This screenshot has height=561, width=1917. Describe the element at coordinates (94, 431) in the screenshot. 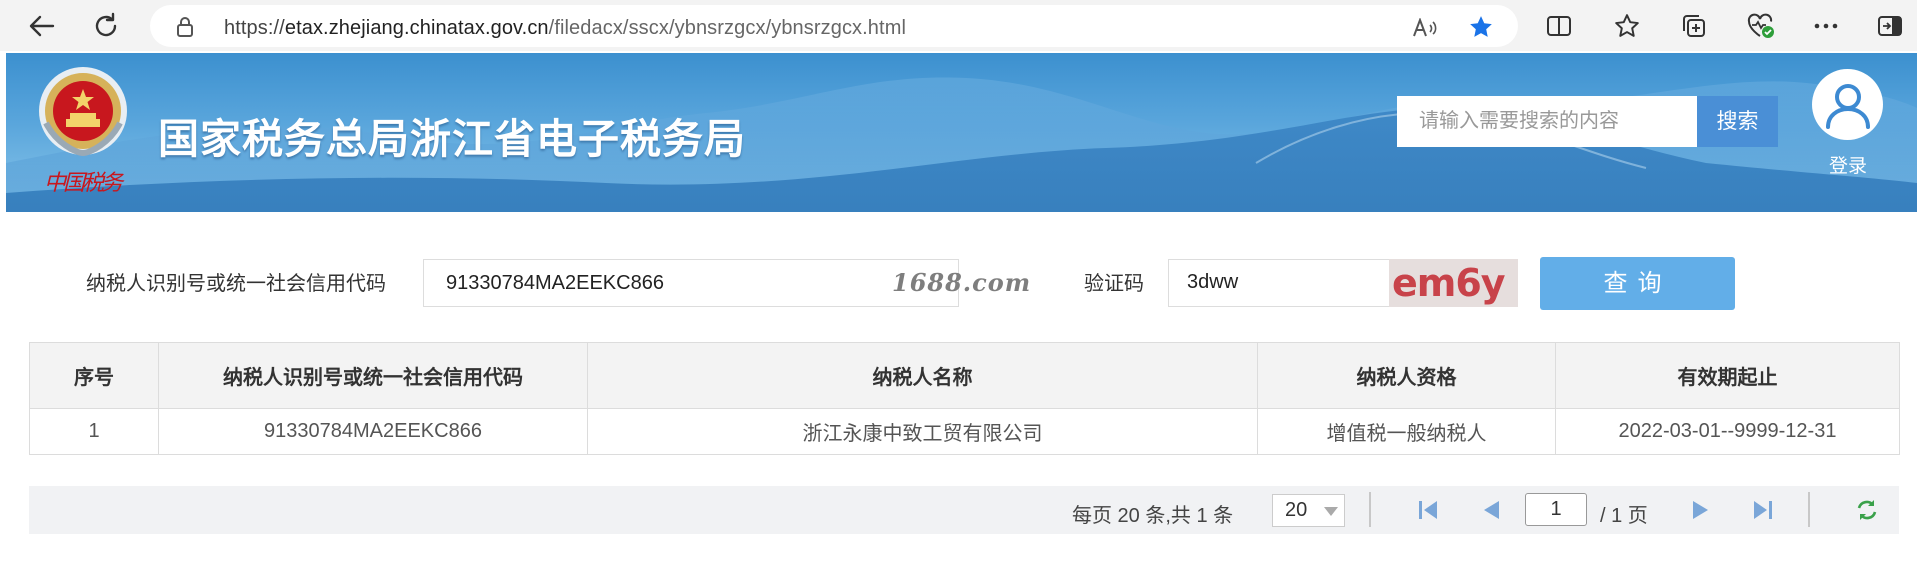

I see `cell-index: 1` at that location.